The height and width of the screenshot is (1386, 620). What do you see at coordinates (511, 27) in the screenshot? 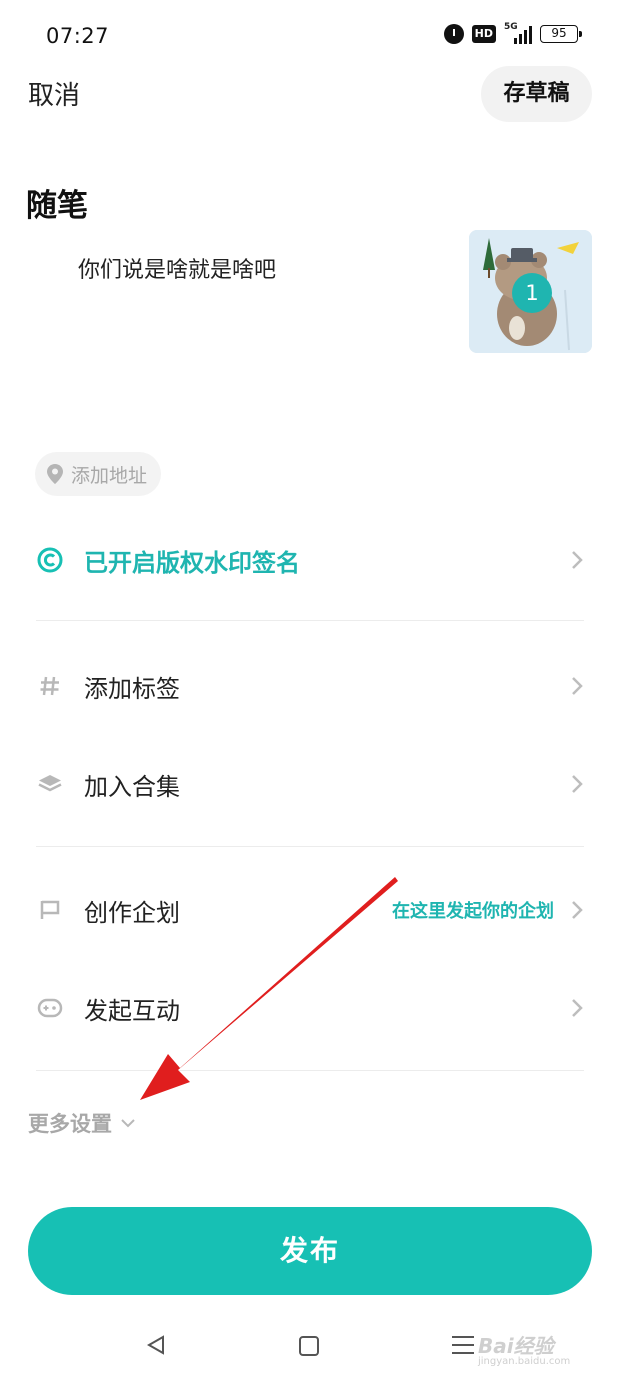
I see `network-label: 5G` at bounding box center [511, 27].